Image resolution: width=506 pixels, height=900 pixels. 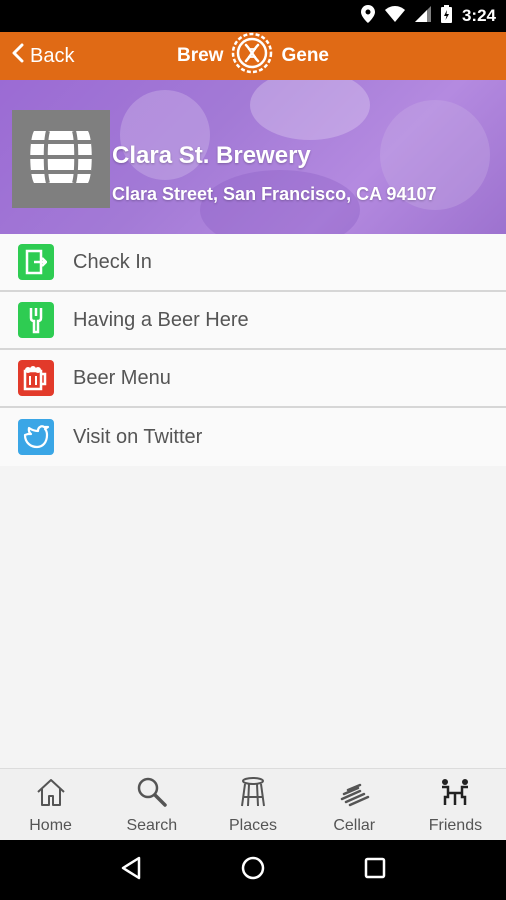 I want to click on tab-home: Home, so click(x=50, y=804).